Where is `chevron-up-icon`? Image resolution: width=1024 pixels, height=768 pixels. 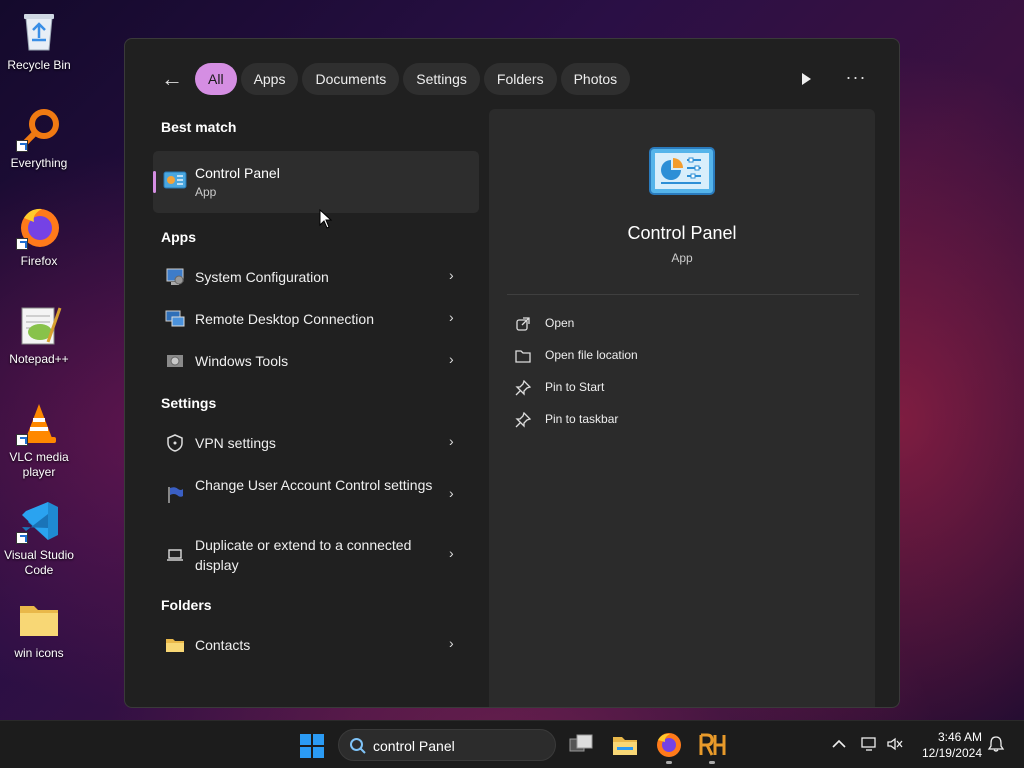 chevron-up-icon is located at coordinates (839, 744).